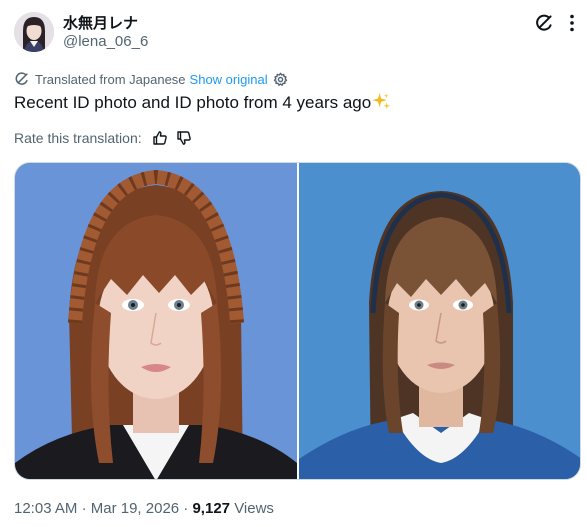 This screenshot has height=527, width=587. I want to click on tweet-time: 12:03 AM, so click(45, 508).